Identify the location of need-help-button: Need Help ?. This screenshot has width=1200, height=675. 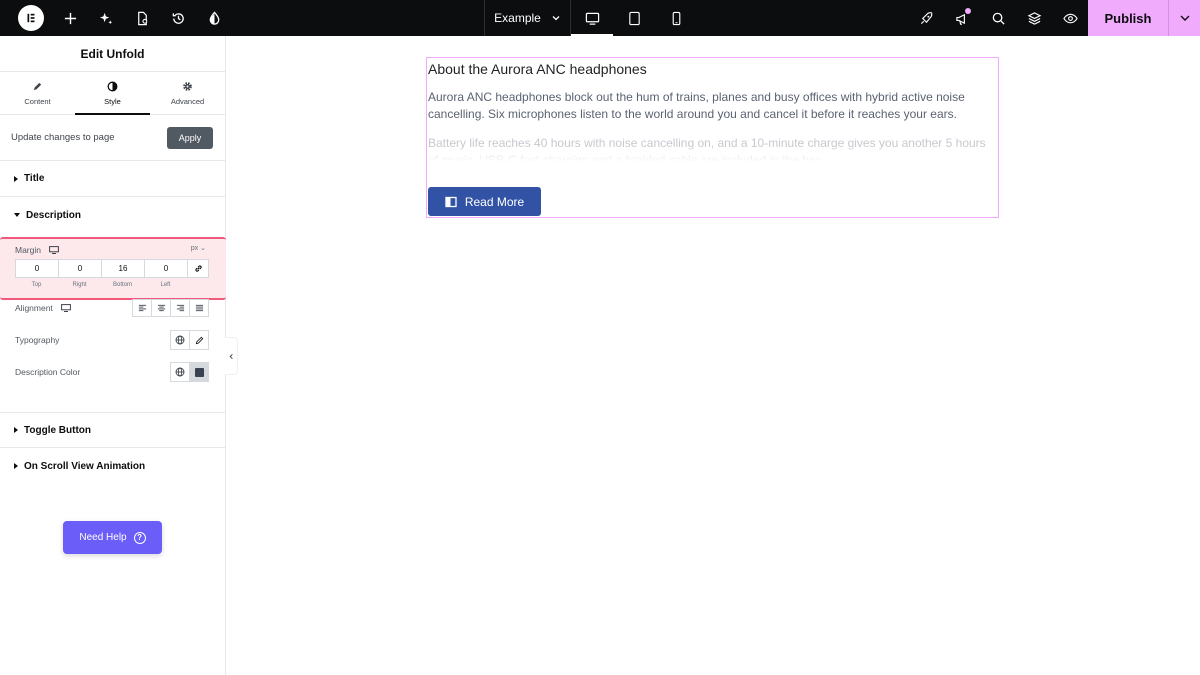
(112, 537).